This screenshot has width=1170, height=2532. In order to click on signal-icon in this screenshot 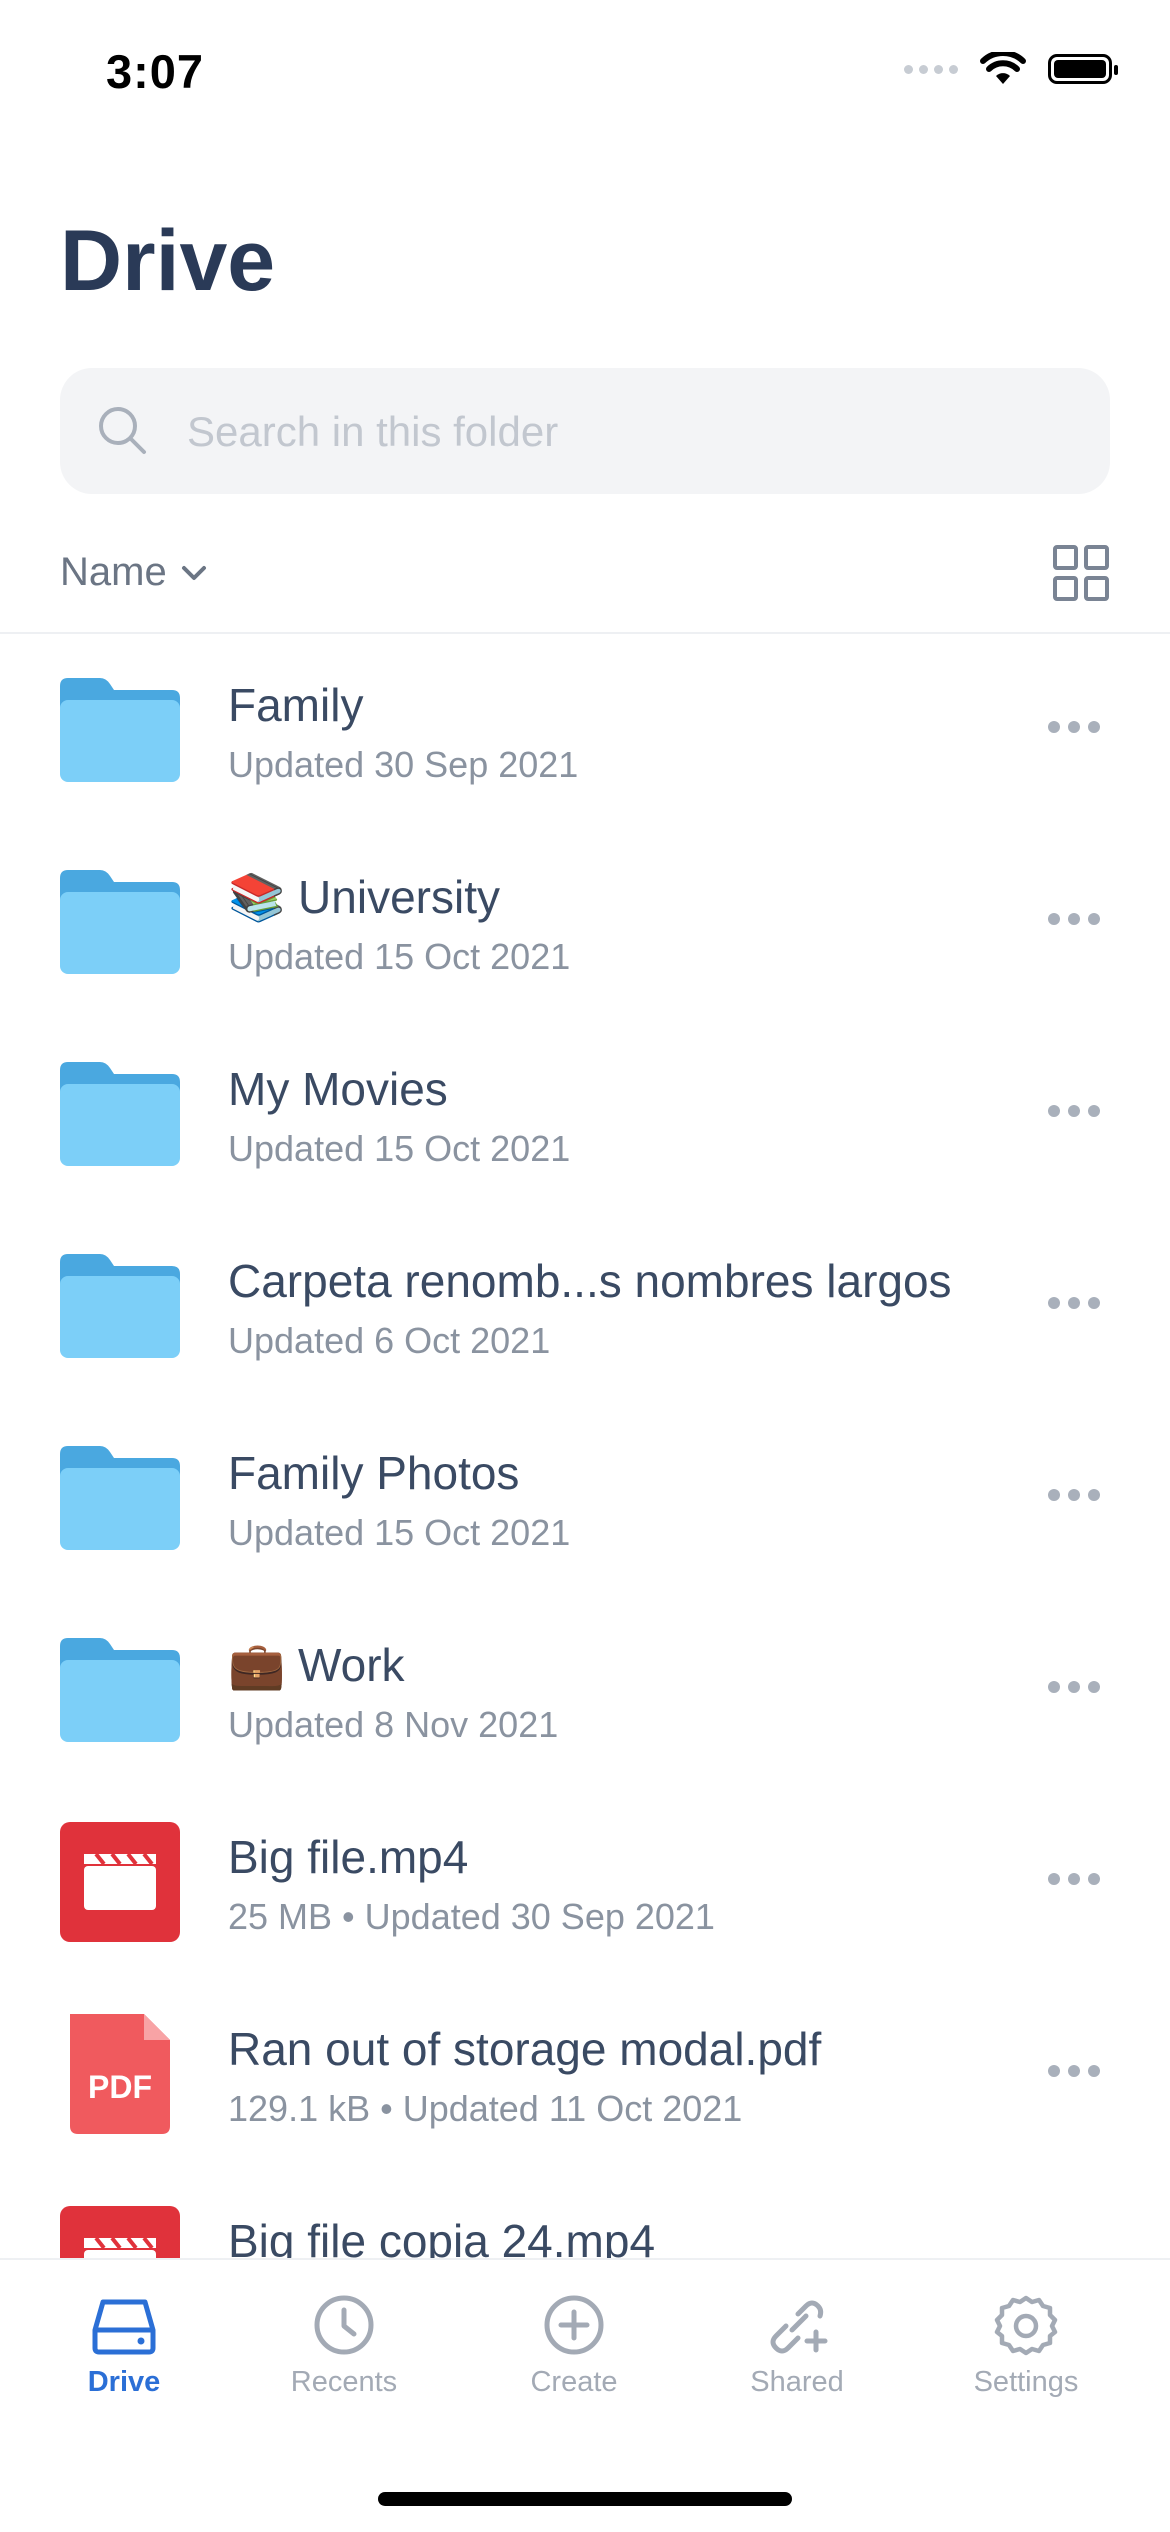, I will do `click(931, 69)`.